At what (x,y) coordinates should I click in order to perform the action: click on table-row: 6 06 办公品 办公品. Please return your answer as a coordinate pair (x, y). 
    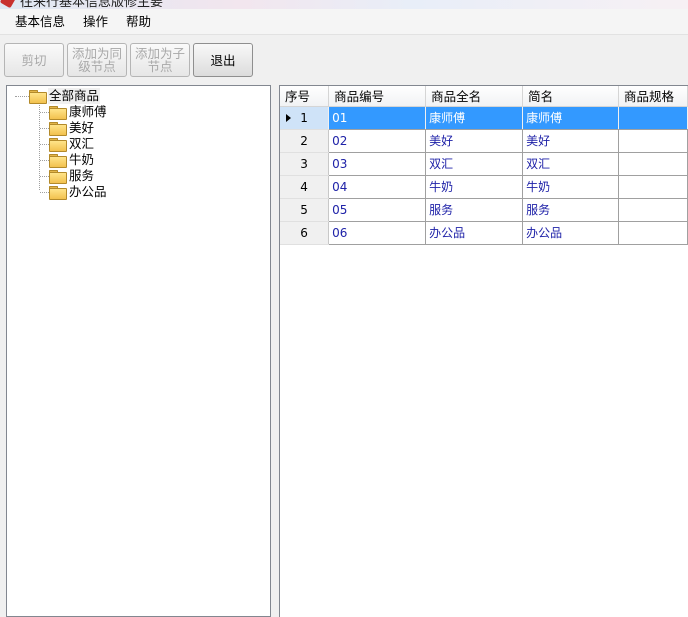
    Looking at the image, I should click on (484, 233).